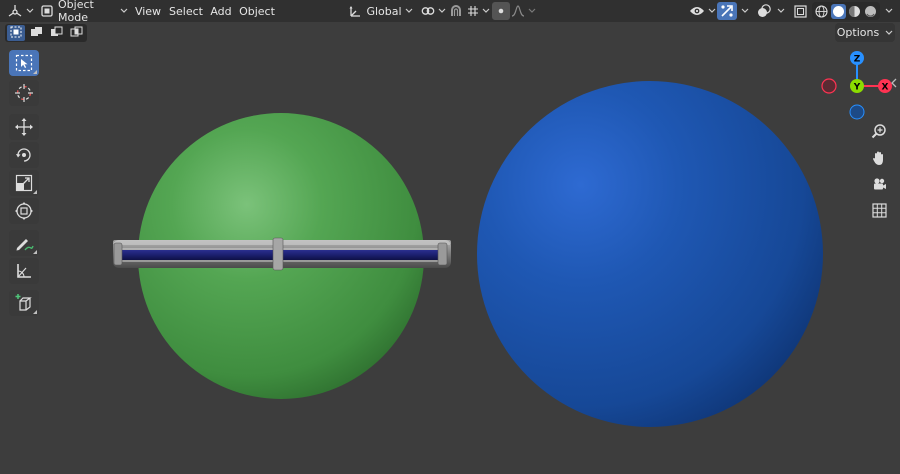 The height and width of the screenshot is (474, 900). I want to click on mode-selector: Object Mode, so click(83, 12).